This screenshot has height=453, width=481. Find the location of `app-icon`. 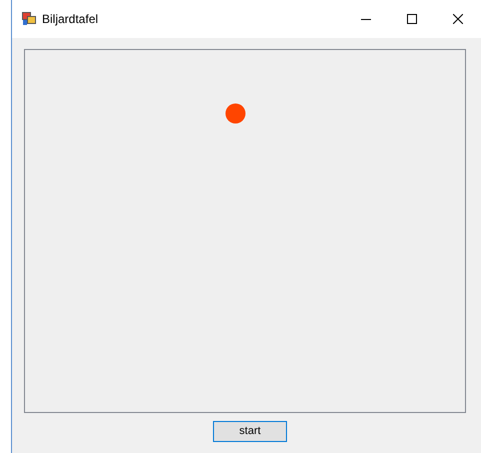

app-icon is located at coordinates (29, 19).